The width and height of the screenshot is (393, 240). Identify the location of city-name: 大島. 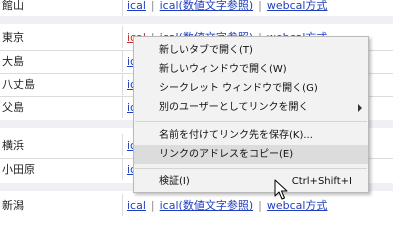
(13, 61).